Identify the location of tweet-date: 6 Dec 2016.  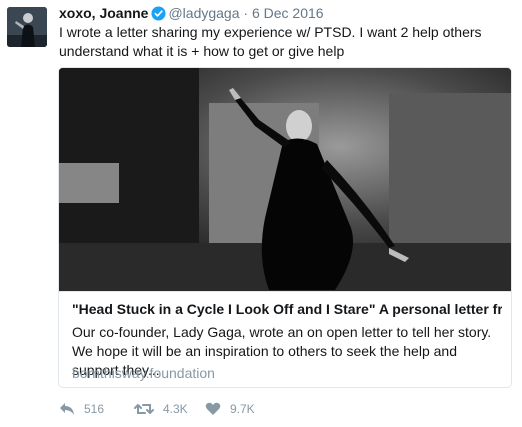
(288, 13).